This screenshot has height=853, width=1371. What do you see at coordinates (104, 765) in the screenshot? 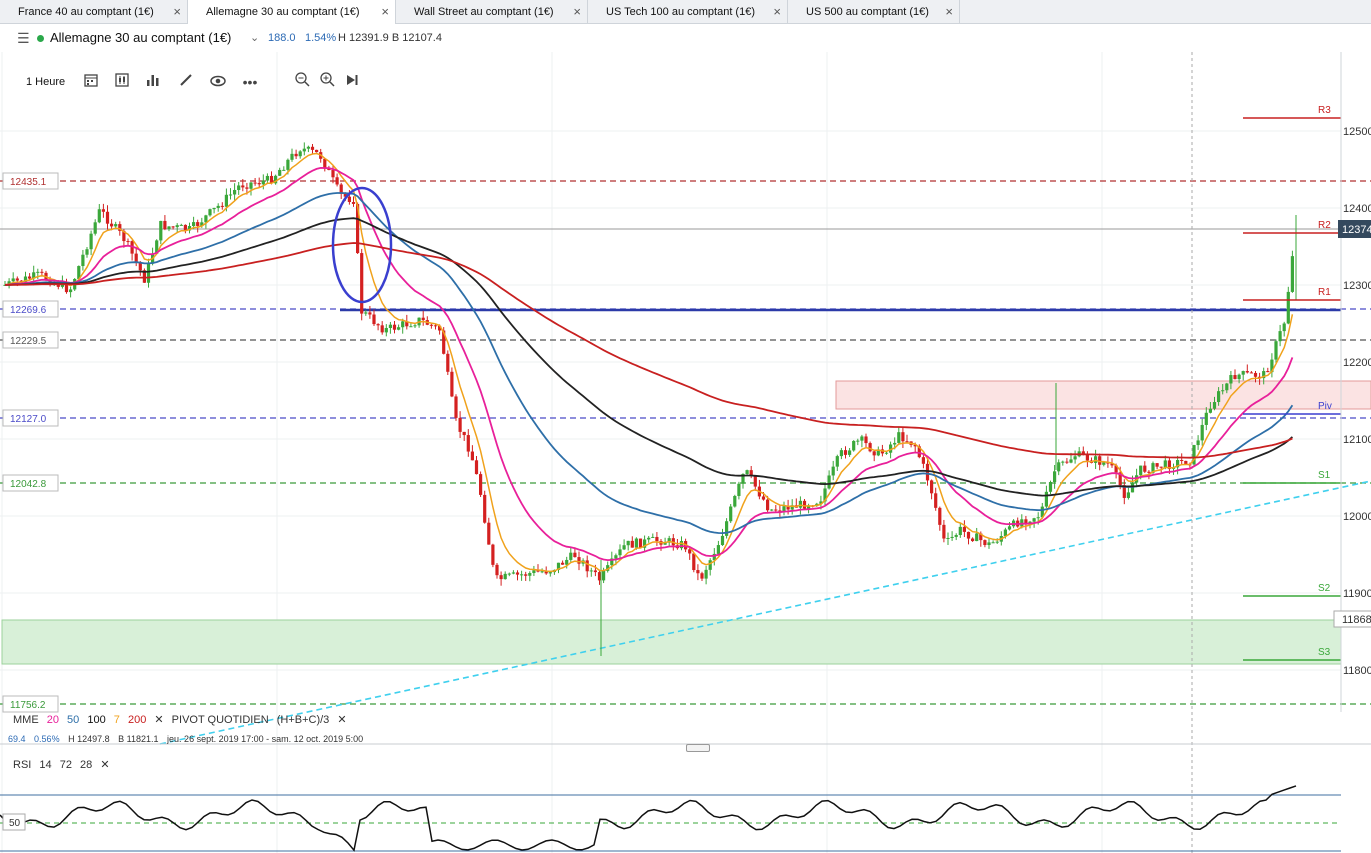
I see `rsi-close-icon: ✕` at bounding box center [104, 765].